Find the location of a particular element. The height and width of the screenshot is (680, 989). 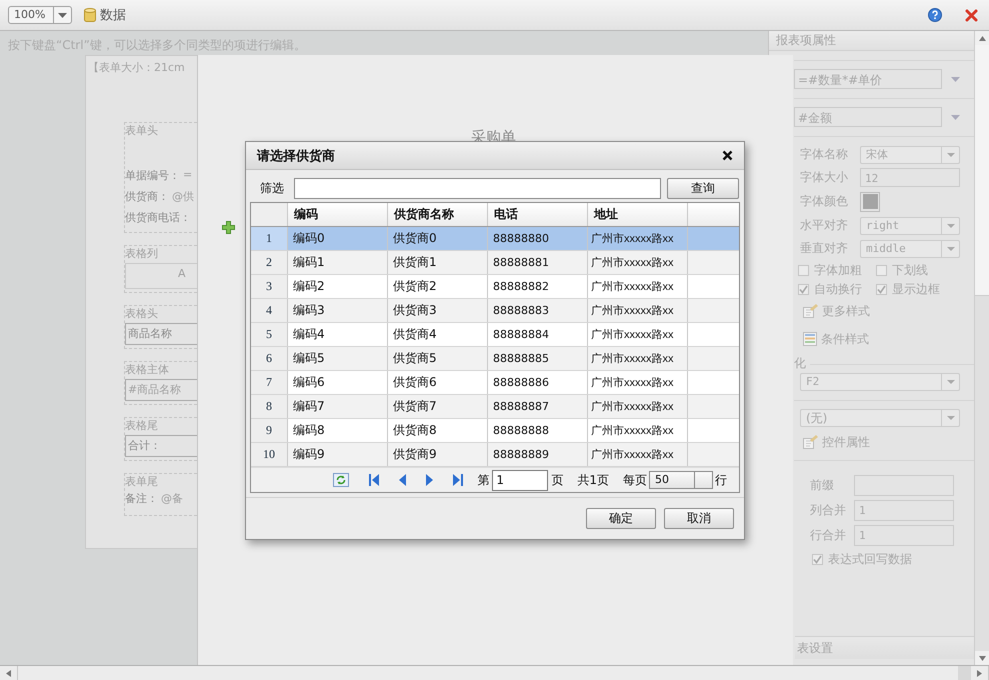

row-number: 1 is located at coordinates (269, 238).